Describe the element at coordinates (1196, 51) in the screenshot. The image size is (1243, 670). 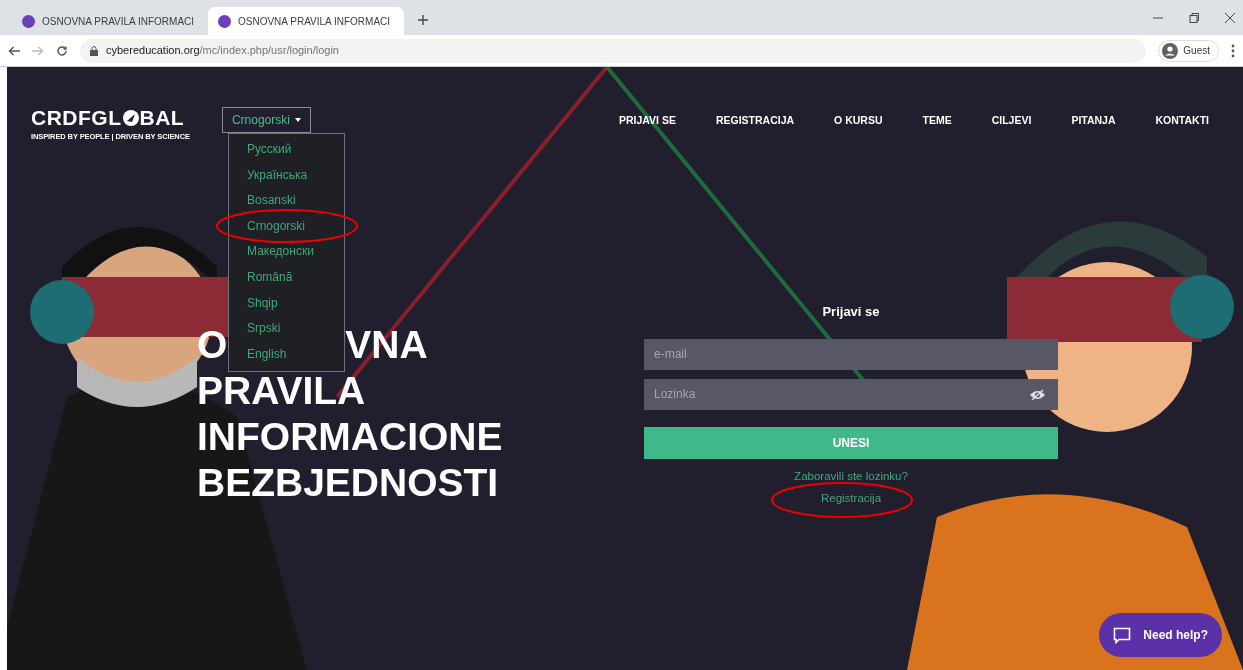
I see `profile-name: Guest` at that location.